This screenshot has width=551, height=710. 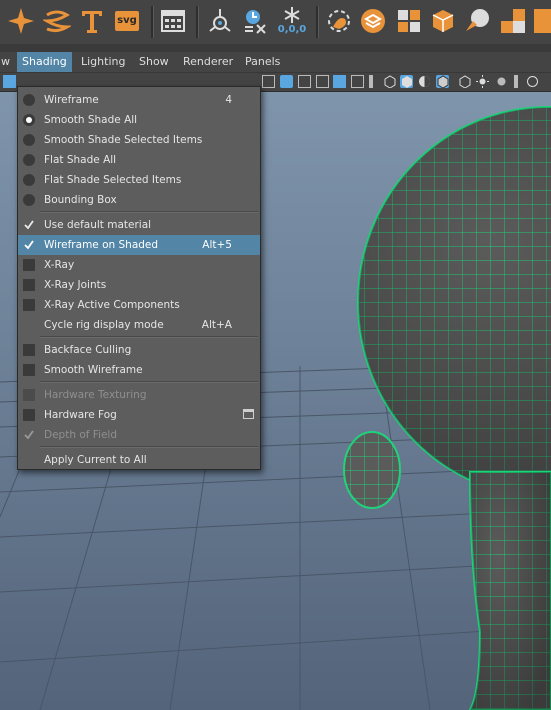 What do you see at coordinates (292, 29) in the screenshot?
I see `reset-label: 0,0,0` at bounding box center [292, 29].